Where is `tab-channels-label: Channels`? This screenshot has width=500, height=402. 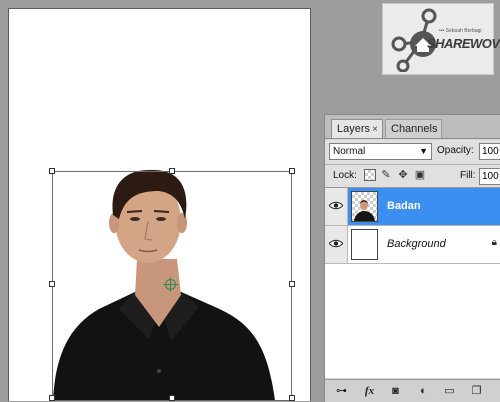
tab-channels-label: Channels is located at coordinates (414, 129).